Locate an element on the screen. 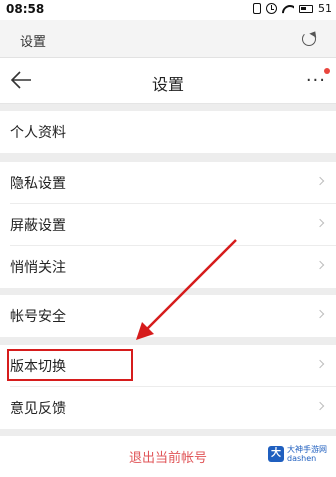 This screenshot has height=477, width=336. settings-item-label: 悄悄关注 is located at coordinates (38, 268).